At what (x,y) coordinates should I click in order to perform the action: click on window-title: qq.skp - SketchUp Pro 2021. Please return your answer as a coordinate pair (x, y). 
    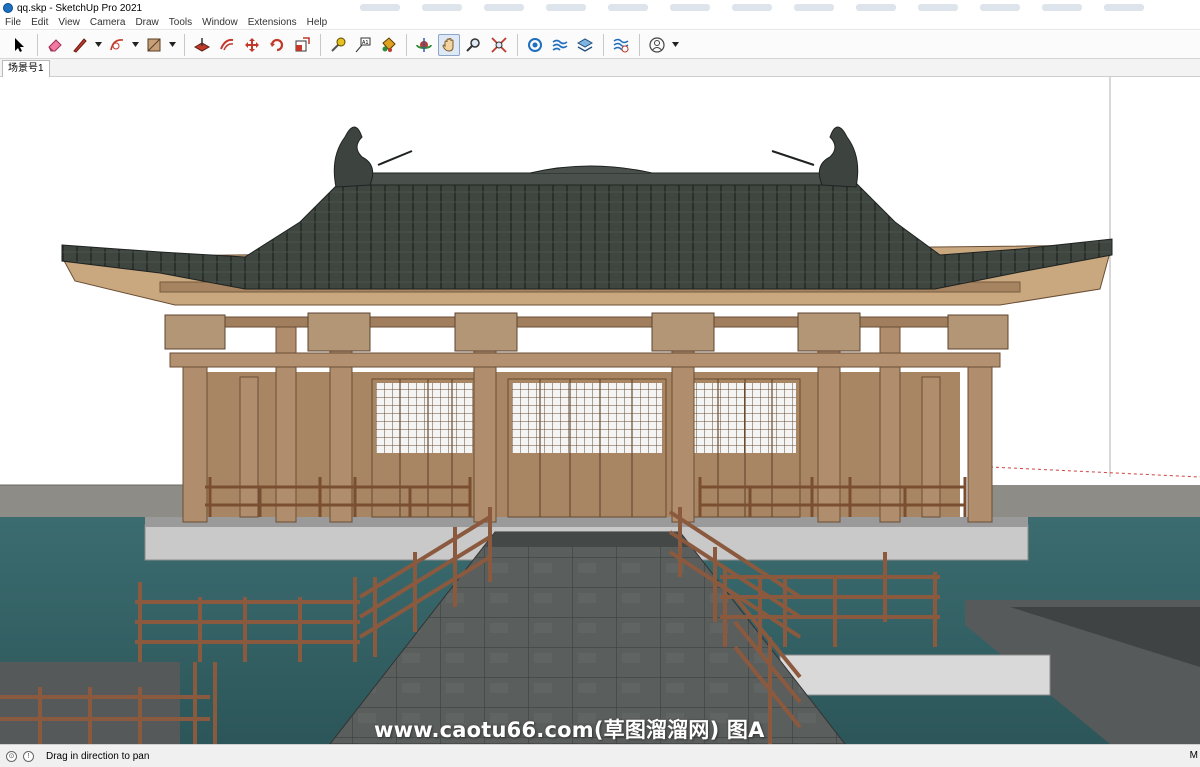
    Looking at the image, I should click on (80, 8).